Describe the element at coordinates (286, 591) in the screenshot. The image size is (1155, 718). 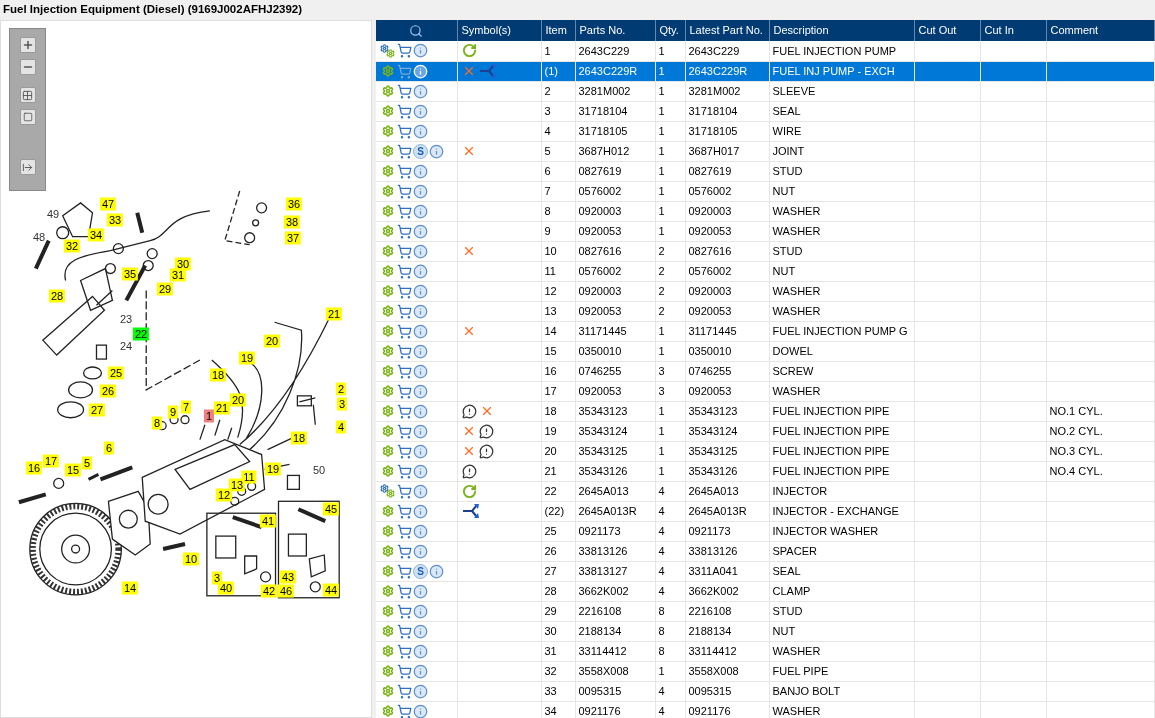
I see `callout-label: 46` at that location.